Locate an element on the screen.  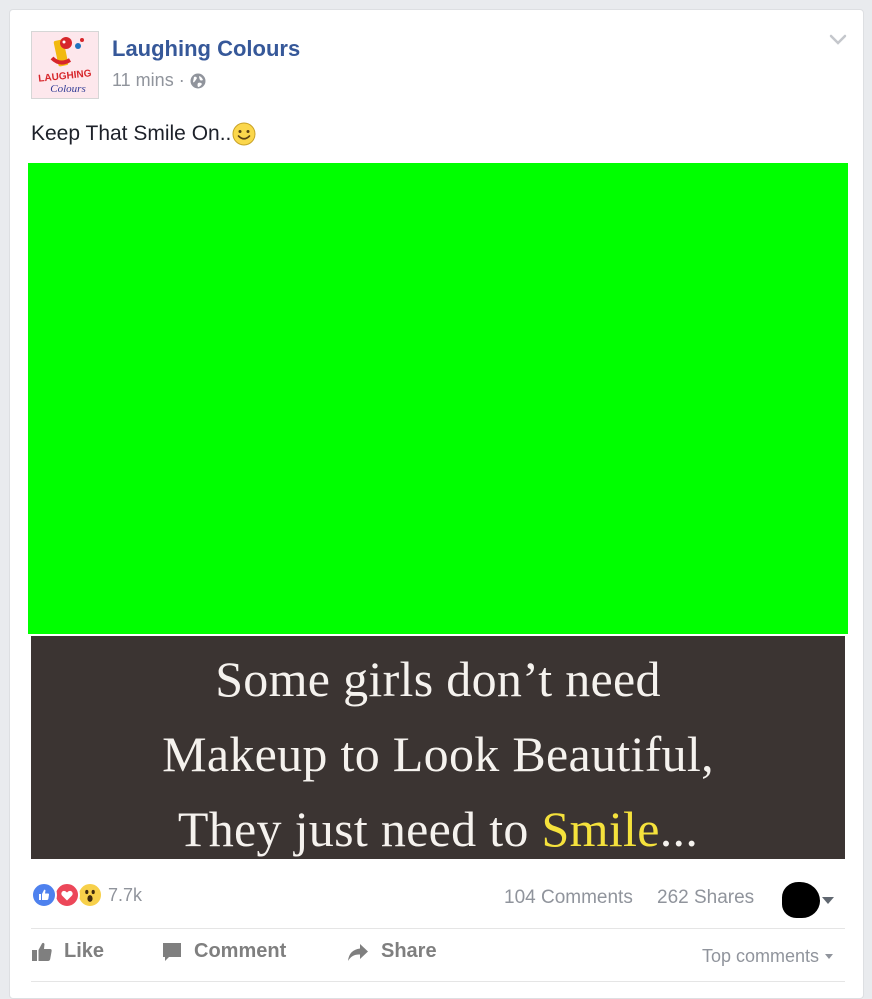
reactions-summary: 7.7k is located at coordinates (86, 895).